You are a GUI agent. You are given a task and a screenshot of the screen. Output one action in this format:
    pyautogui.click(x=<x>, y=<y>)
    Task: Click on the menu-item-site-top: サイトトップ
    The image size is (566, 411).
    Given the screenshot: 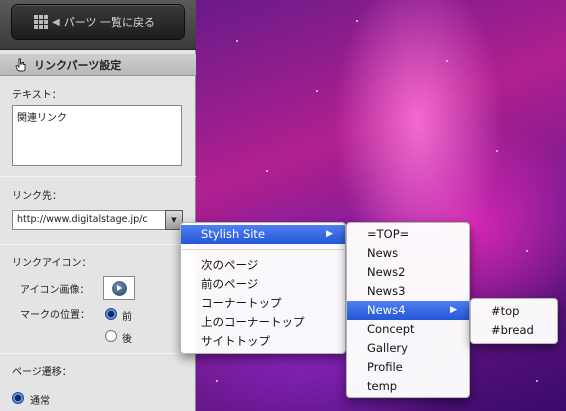 What is the action you would take?
    pyautogui.click(x=263, y=341)
    